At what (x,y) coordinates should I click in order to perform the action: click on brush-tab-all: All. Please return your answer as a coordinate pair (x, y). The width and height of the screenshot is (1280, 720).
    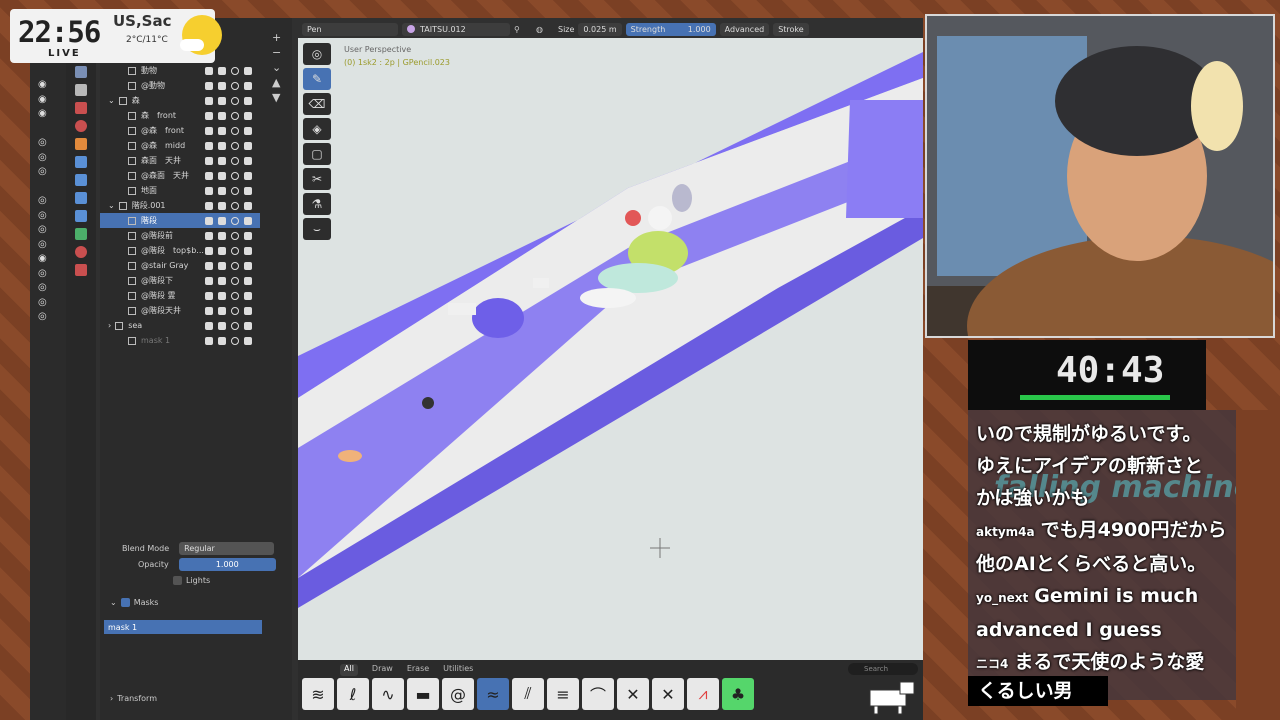
    Looking at the image, I should click on (349, 670).